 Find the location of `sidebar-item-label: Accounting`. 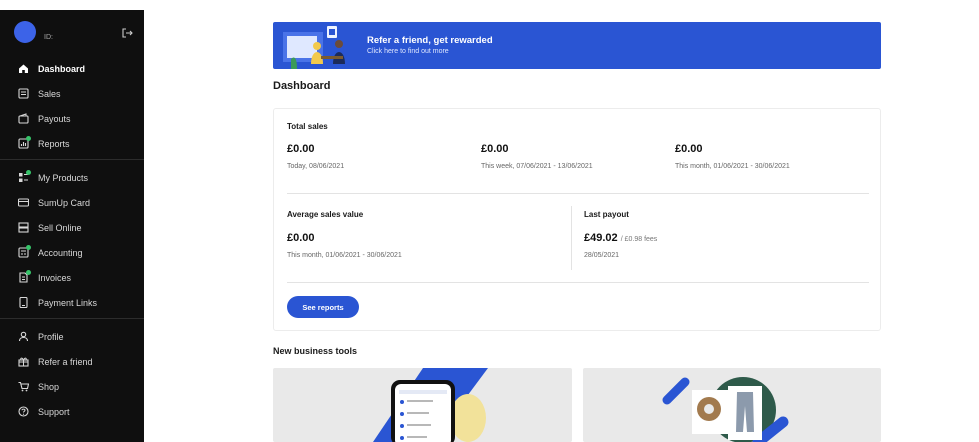

sidebar-item-label: Accounting is located at coordinates (60, 252).